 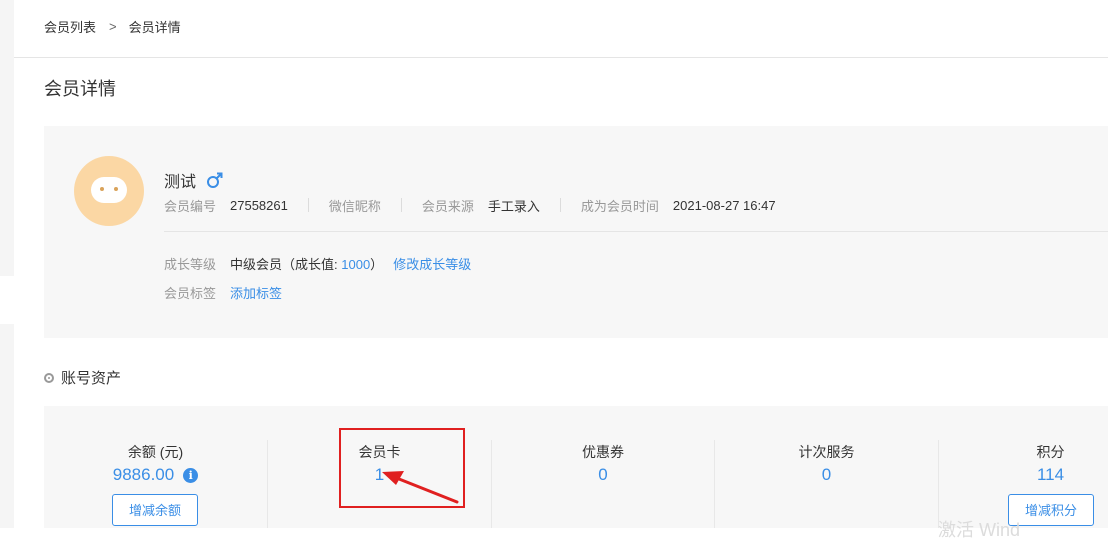 What do you see at coordinates (109, 191) in the screenshot?
I see `avatar` at bounding box center [109, 191].